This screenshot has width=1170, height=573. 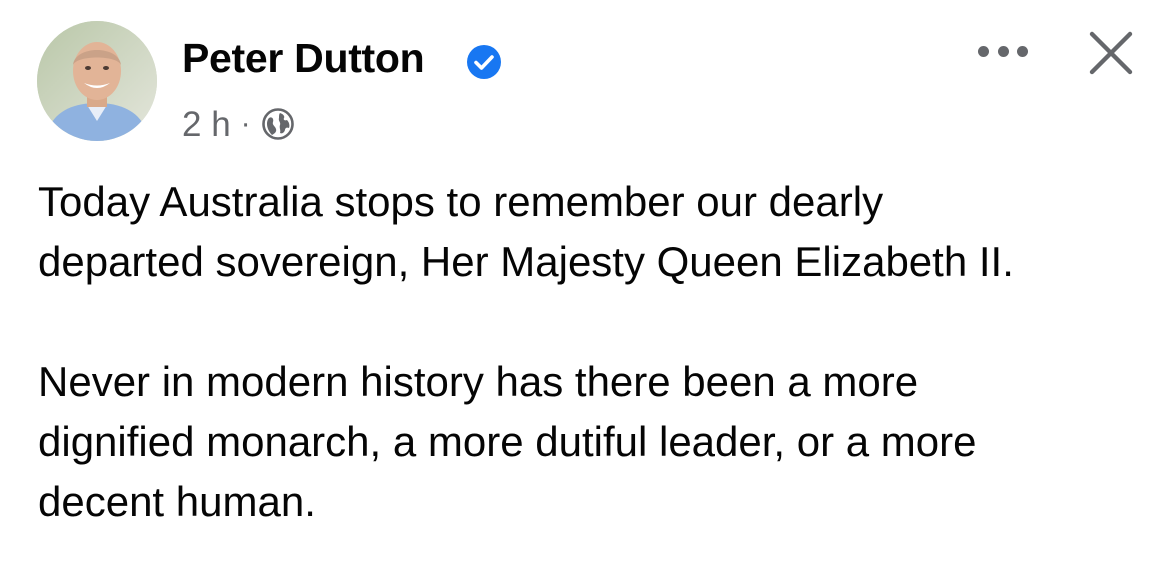 What do you see at coordinates (238, 124) in the screenshot?
I see `post-meta: 2 h ·` at bounding box center [238, 124].